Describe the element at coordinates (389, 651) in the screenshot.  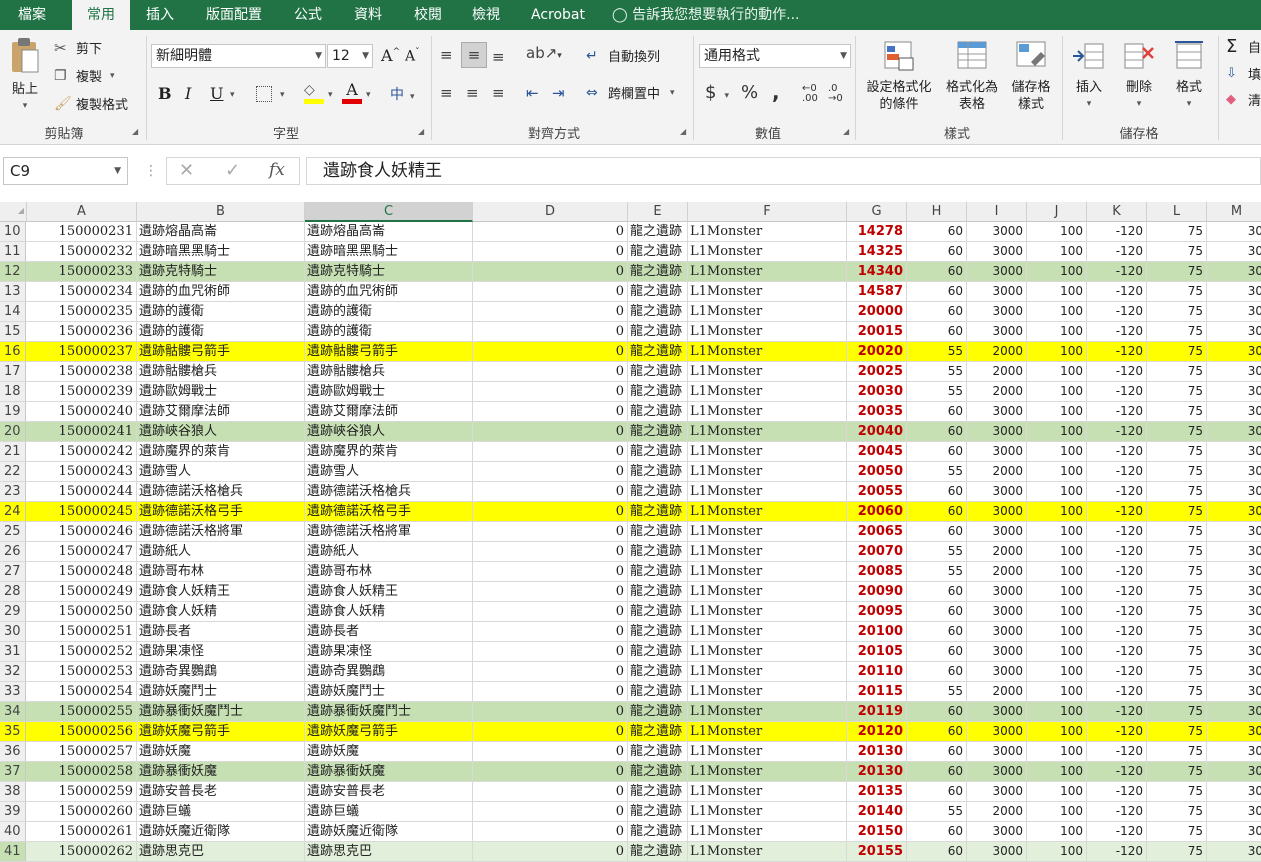
I see `cell-c: 遺跡果凍怪` at that location.